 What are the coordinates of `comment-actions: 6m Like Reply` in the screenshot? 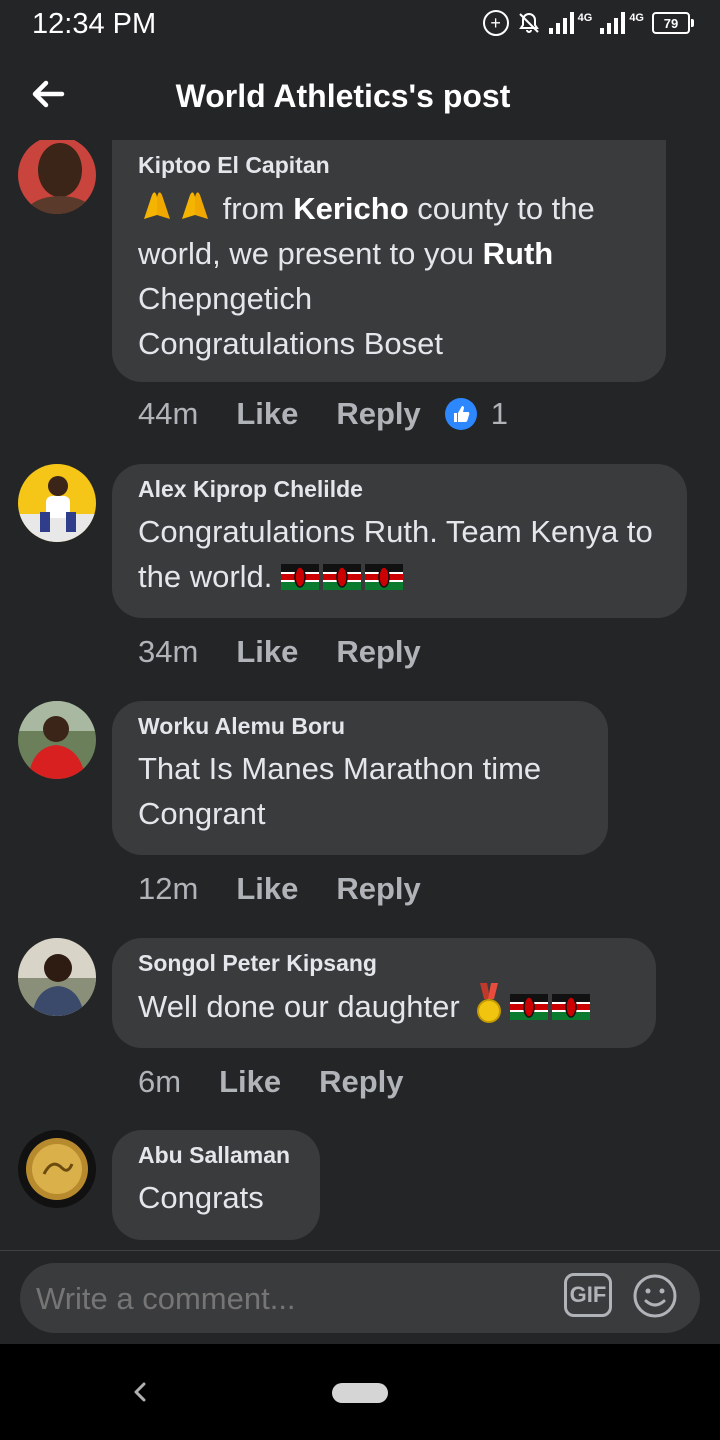 It's located at (290, 1082).